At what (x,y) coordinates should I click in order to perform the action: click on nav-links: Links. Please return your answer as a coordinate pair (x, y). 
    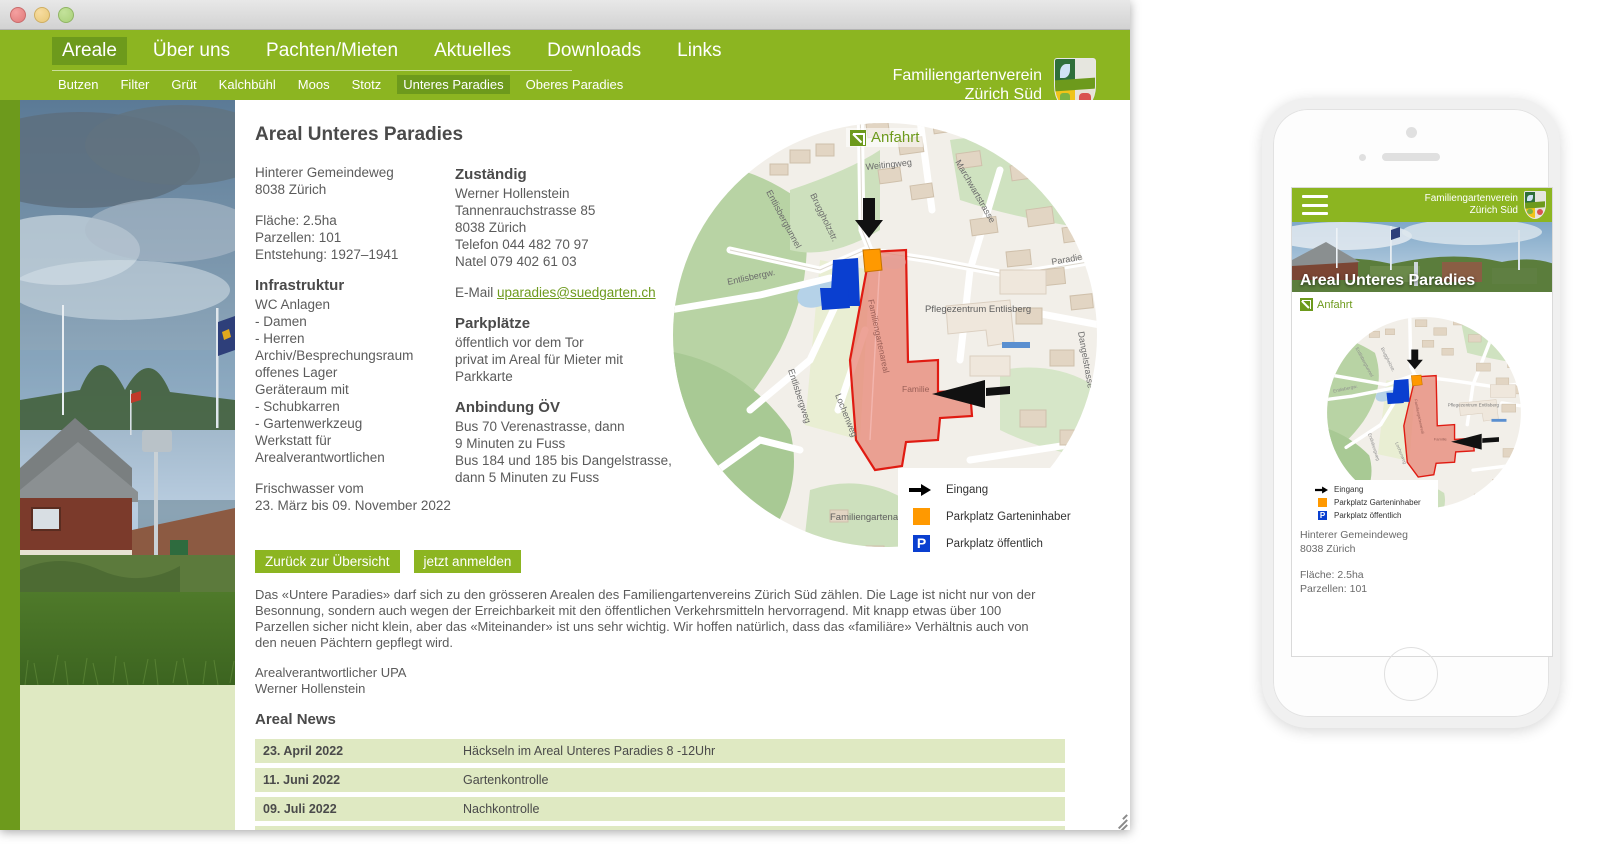
    Looking at the image, I should click on (699, 51).